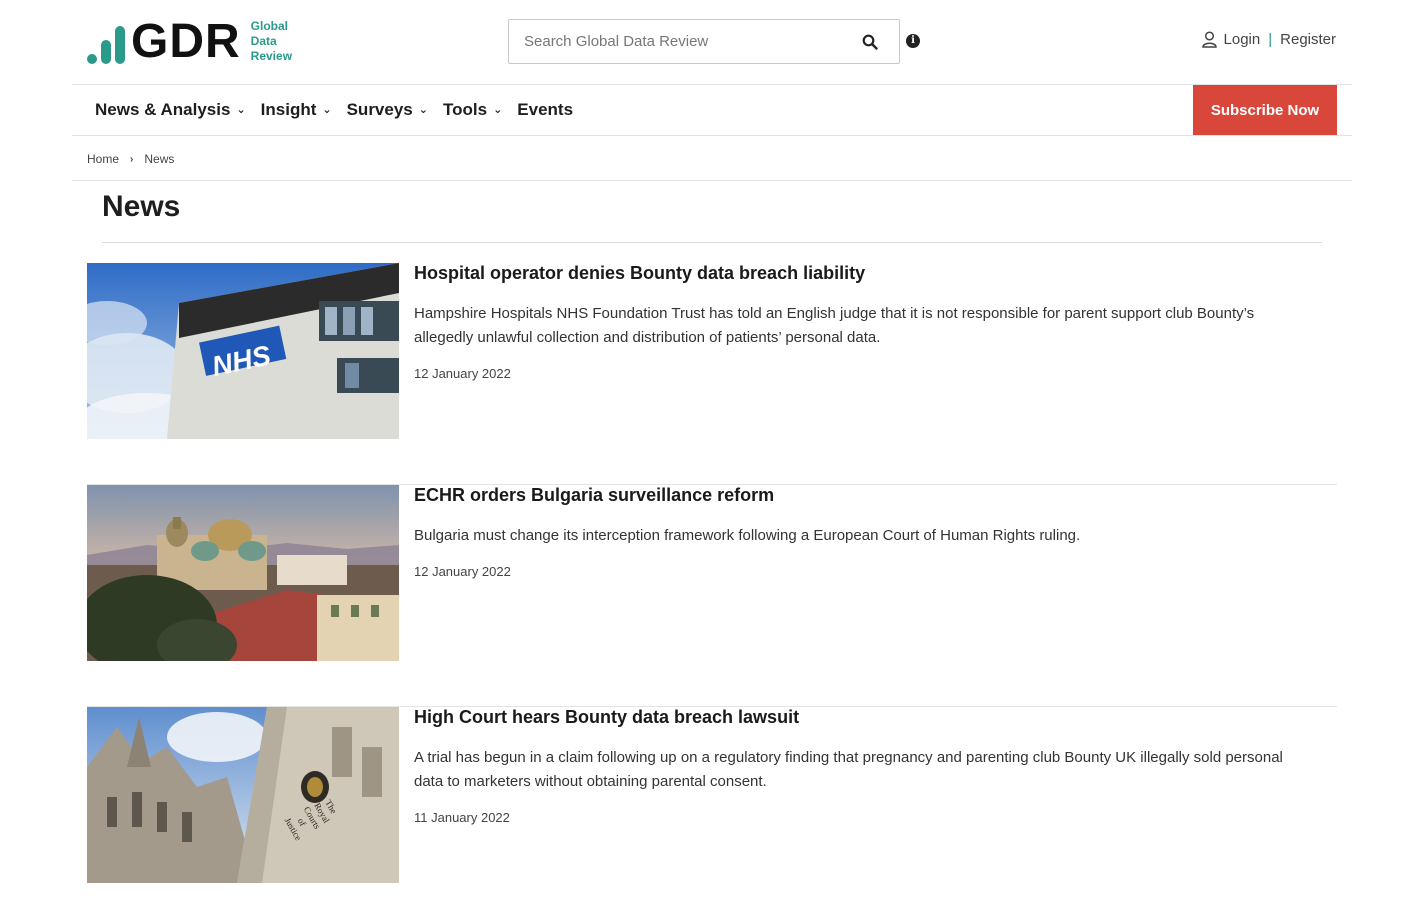 This screenshot has width=1412, height=924. I want to click on search-box, so click(704, 41).